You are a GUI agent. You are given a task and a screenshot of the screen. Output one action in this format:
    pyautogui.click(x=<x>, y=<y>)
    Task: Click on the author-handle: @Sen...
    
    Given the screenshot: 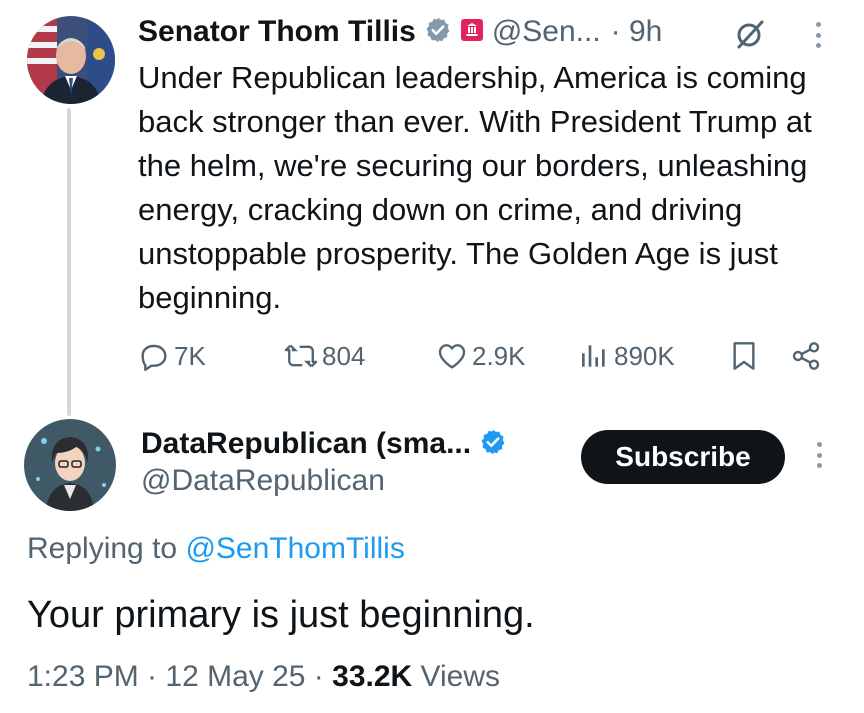 What is the action you would take?
    pyautogui.click(x=546, y=32)
    